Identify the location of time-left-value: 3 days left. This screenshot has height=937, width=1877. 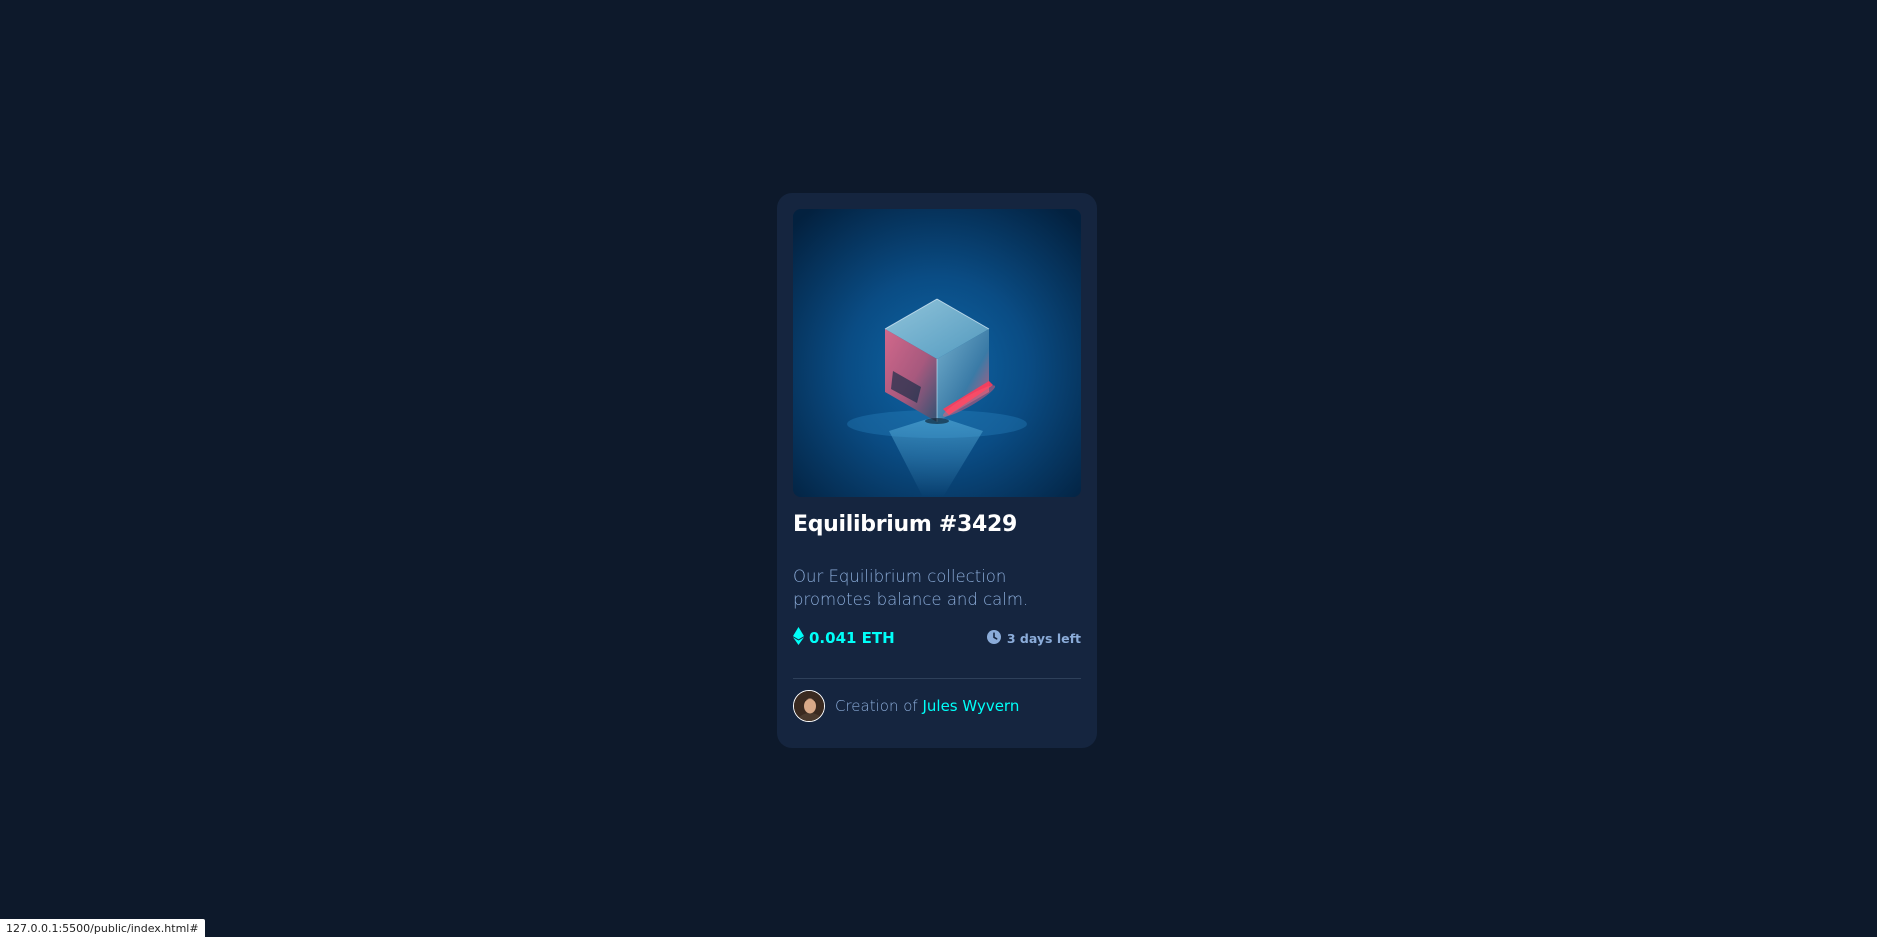
(1043, 638).